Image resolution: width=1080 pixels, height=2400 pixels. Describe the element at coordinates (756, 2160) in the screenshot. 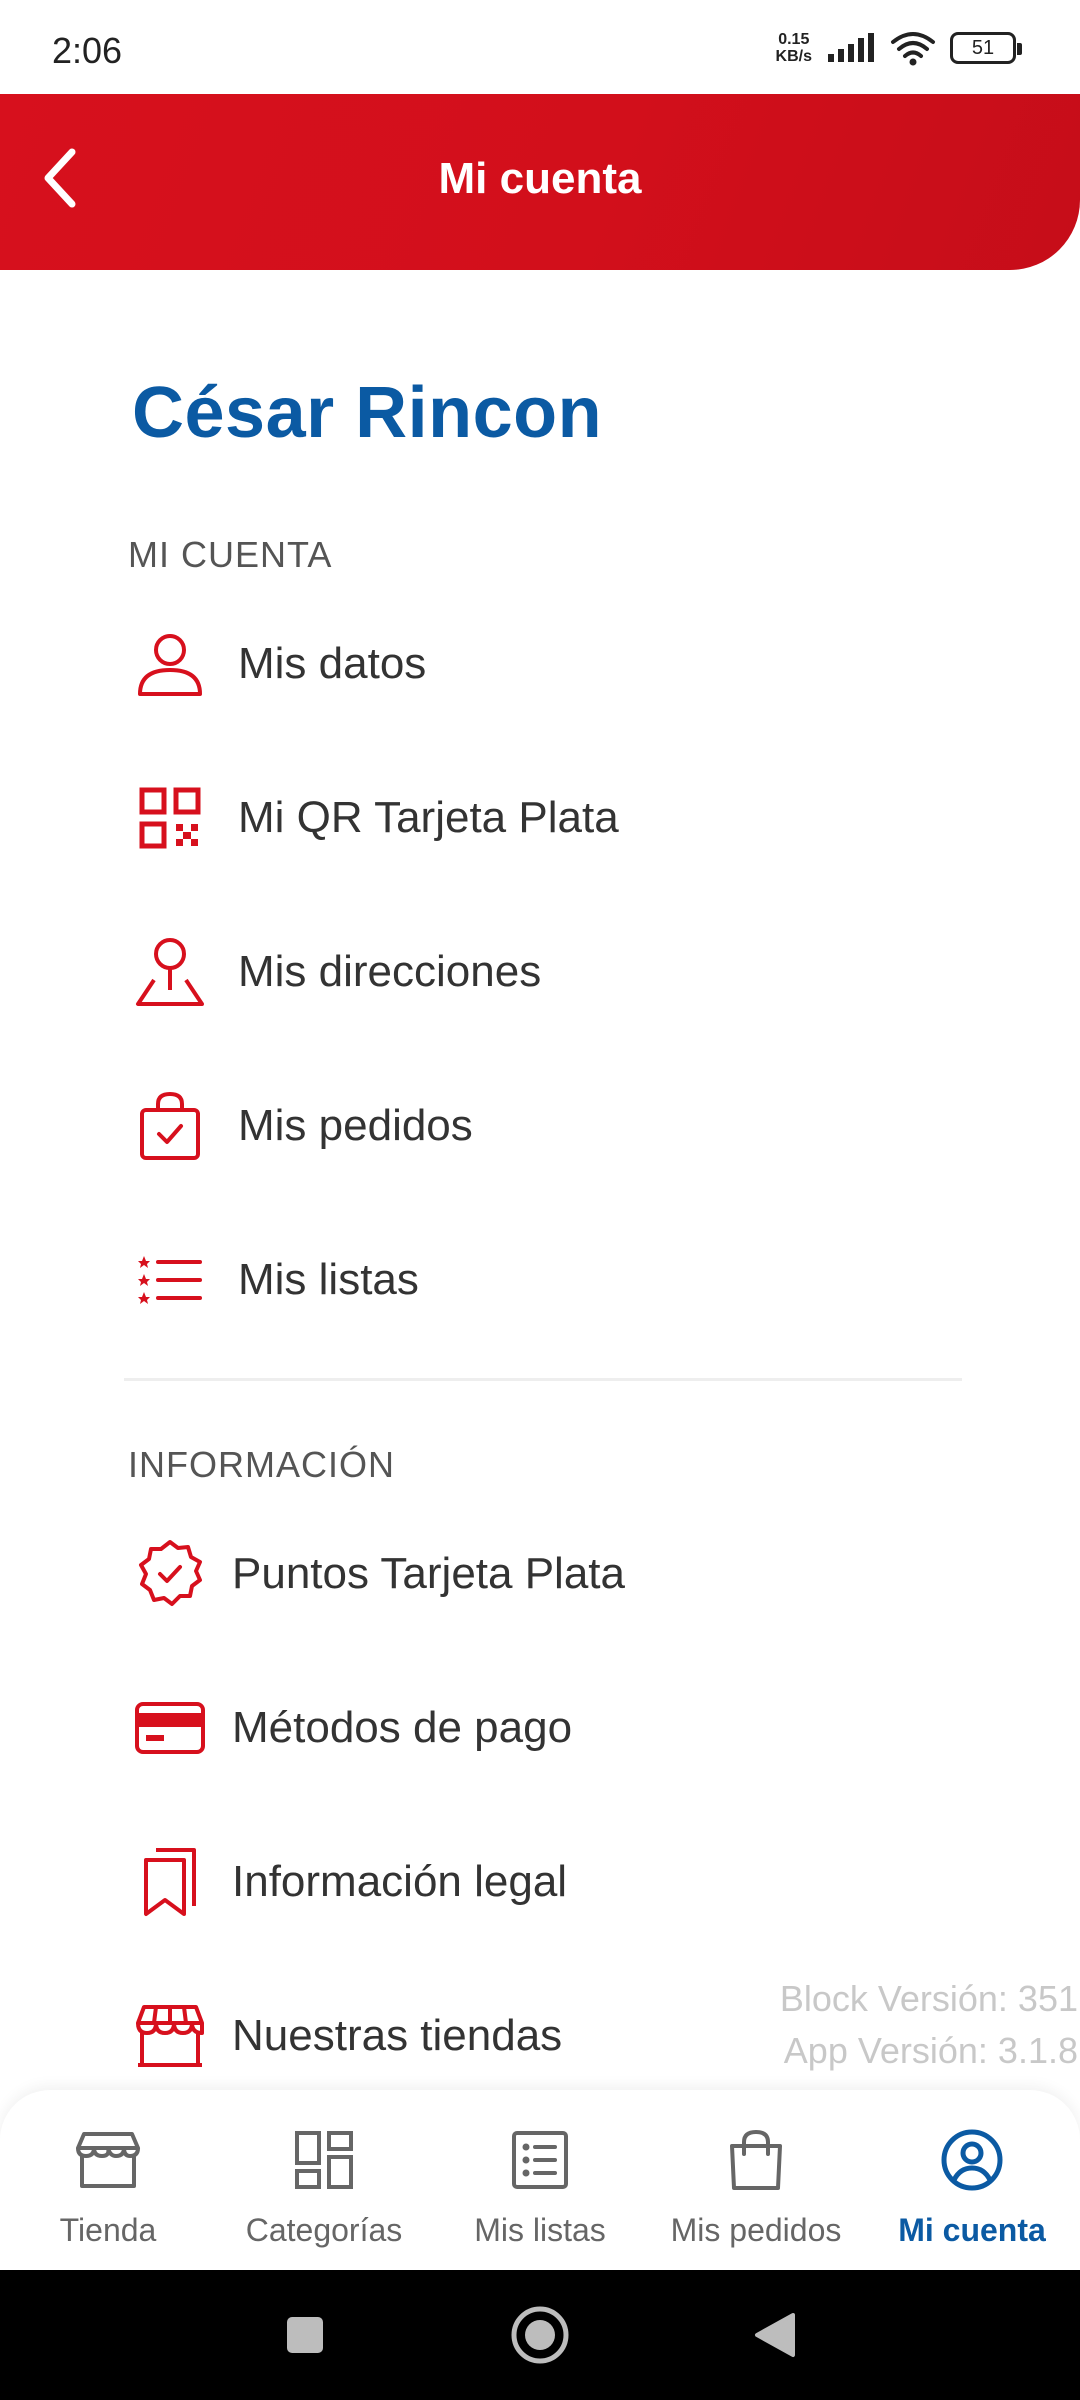

I see `shopping-bag-icon` at that location.